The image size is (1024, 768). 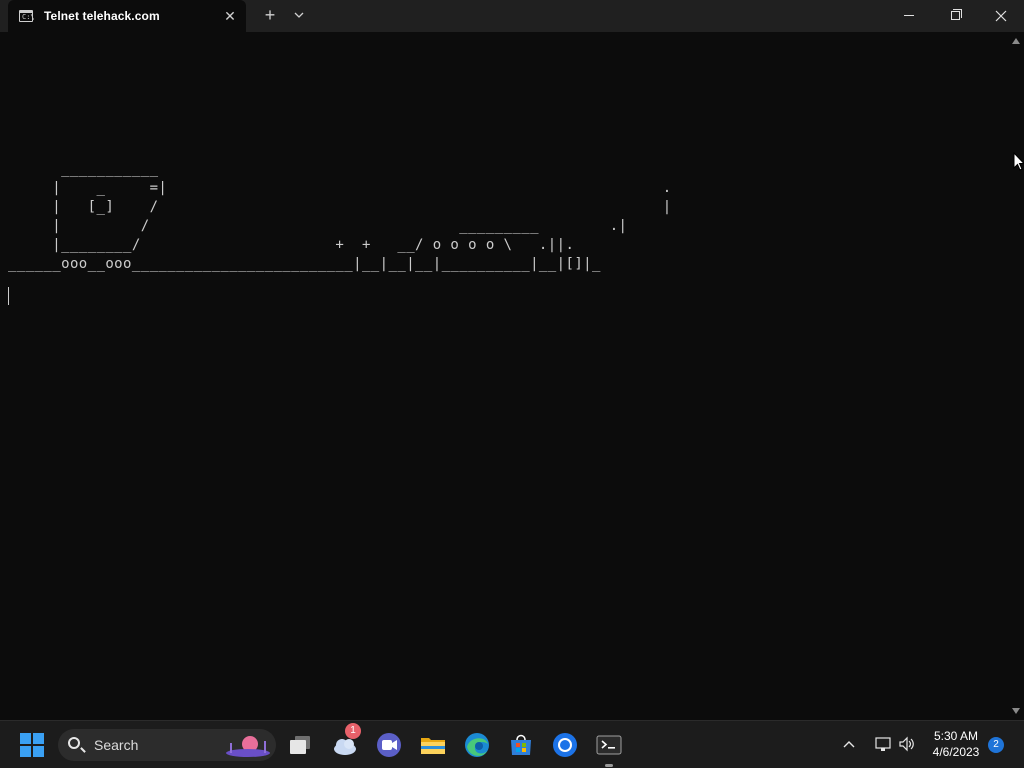 What do you see at coordinates (116, 745) in the screenshot?
I see `search-label: Search` at bounding box center [116, 745].